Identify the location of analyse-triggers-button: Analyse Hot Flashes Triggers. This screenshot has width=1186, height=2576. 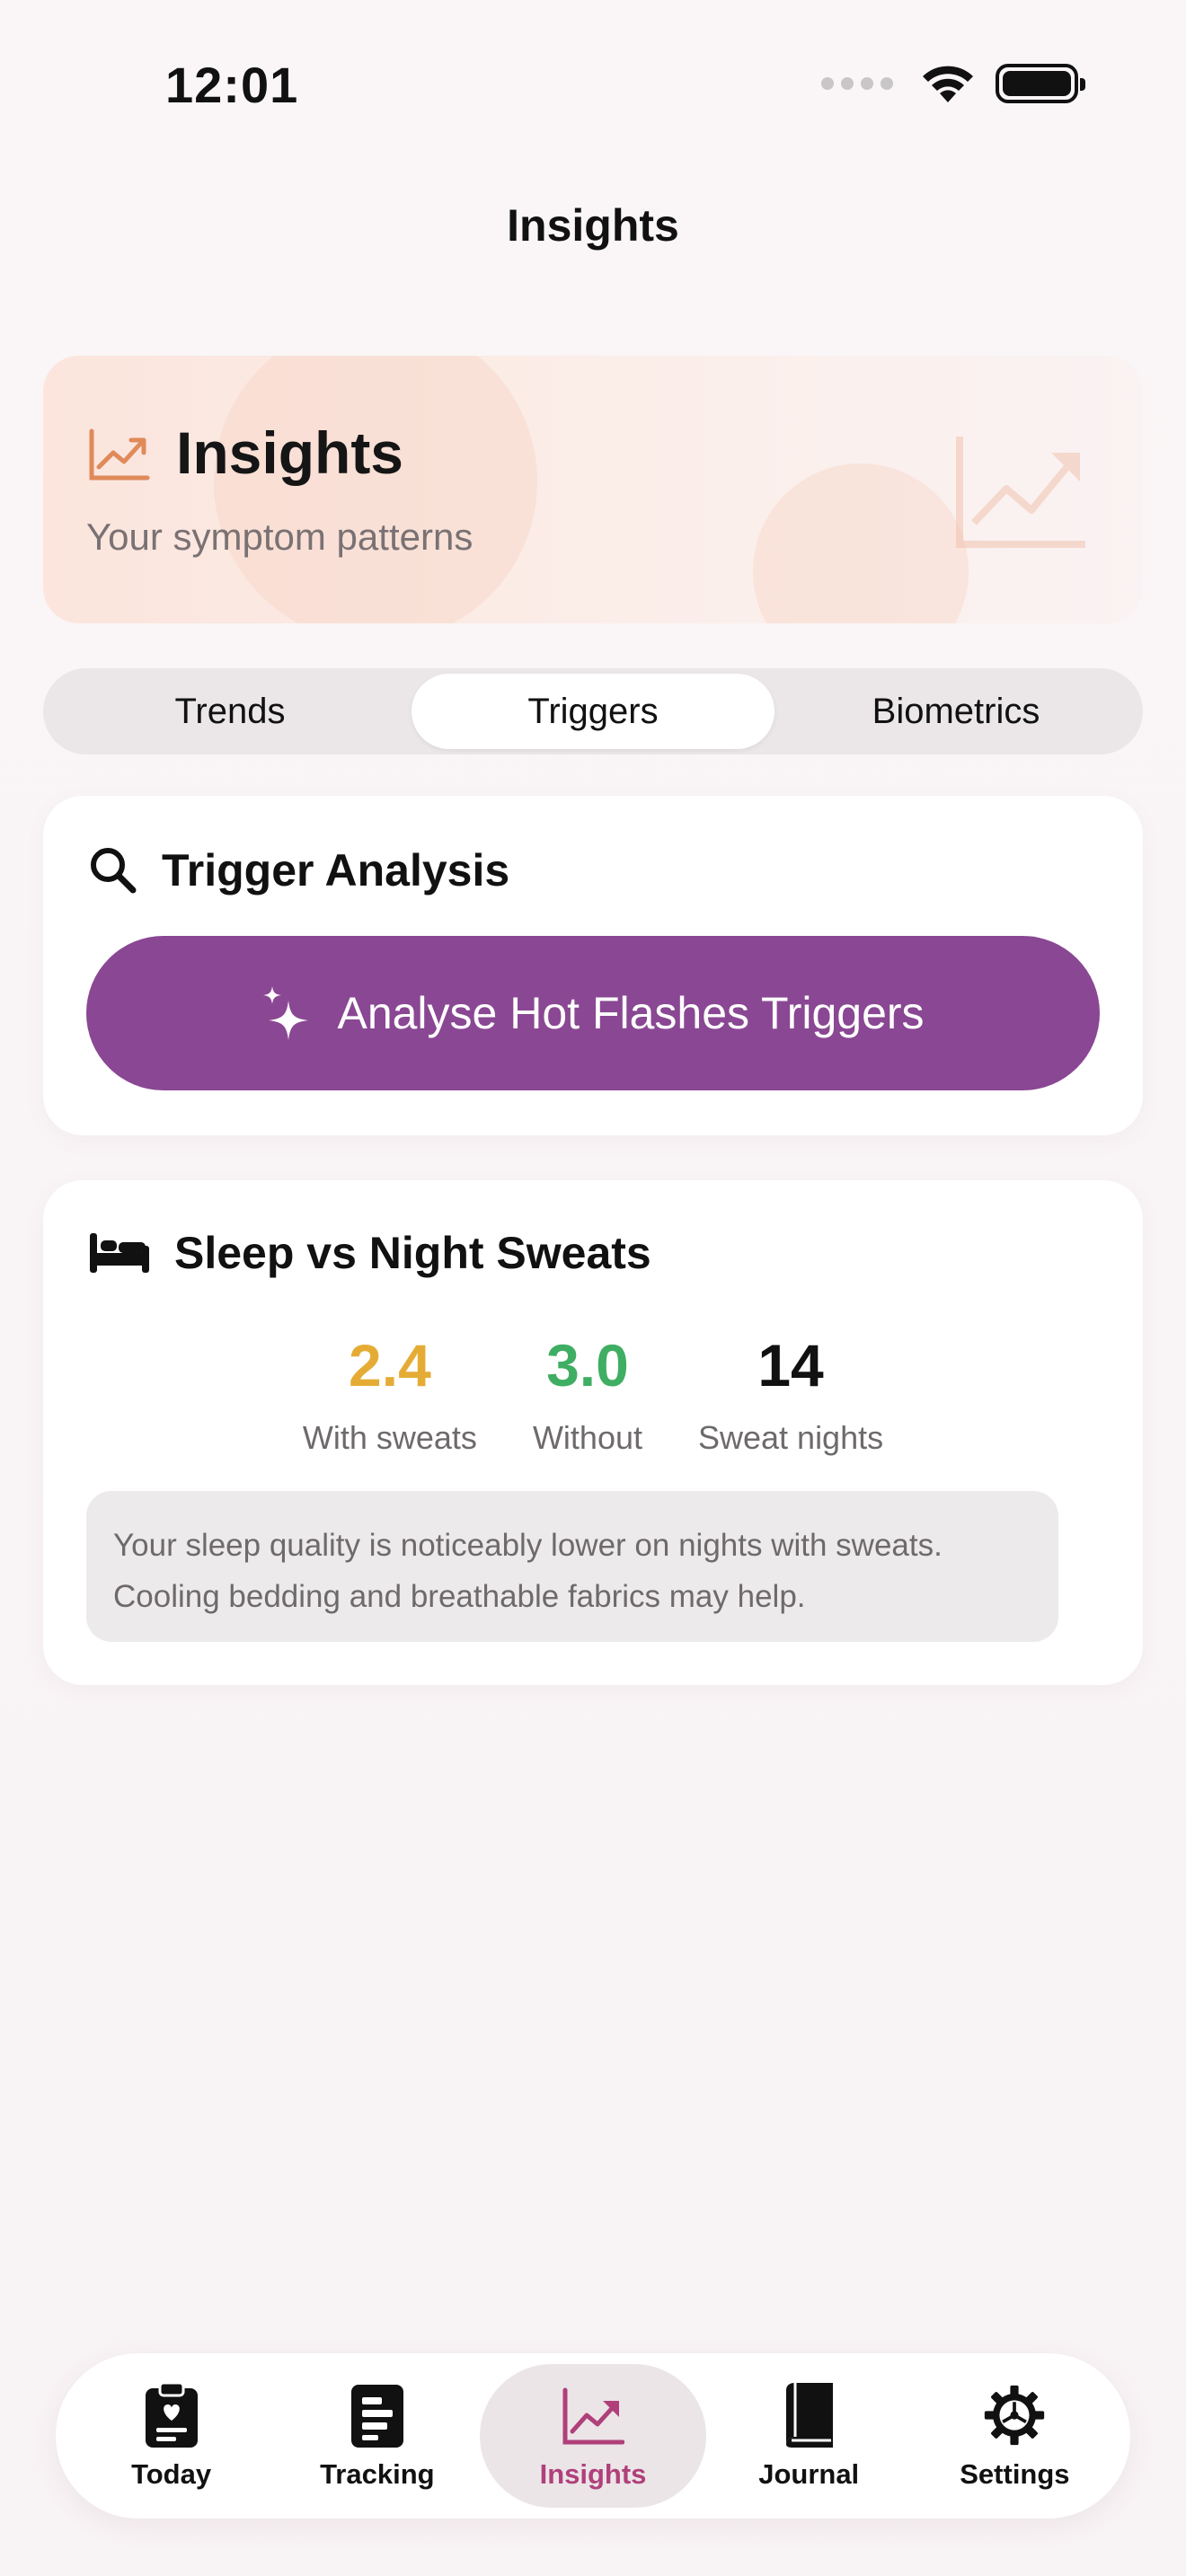
(593, 1013).